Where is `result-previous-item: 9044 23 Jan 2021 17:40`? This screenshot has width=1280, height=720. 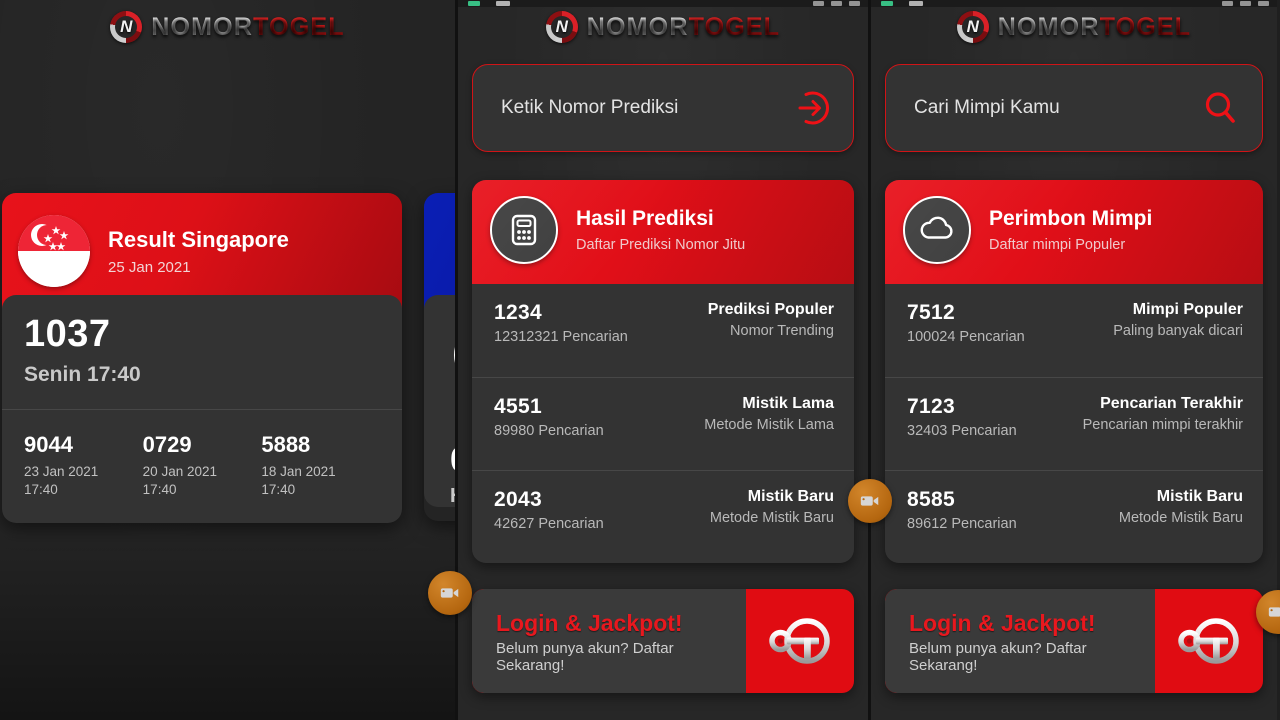
result-previous-item: 9044 23 Jan 2021 17:40 is located at coordinates (83, 464).